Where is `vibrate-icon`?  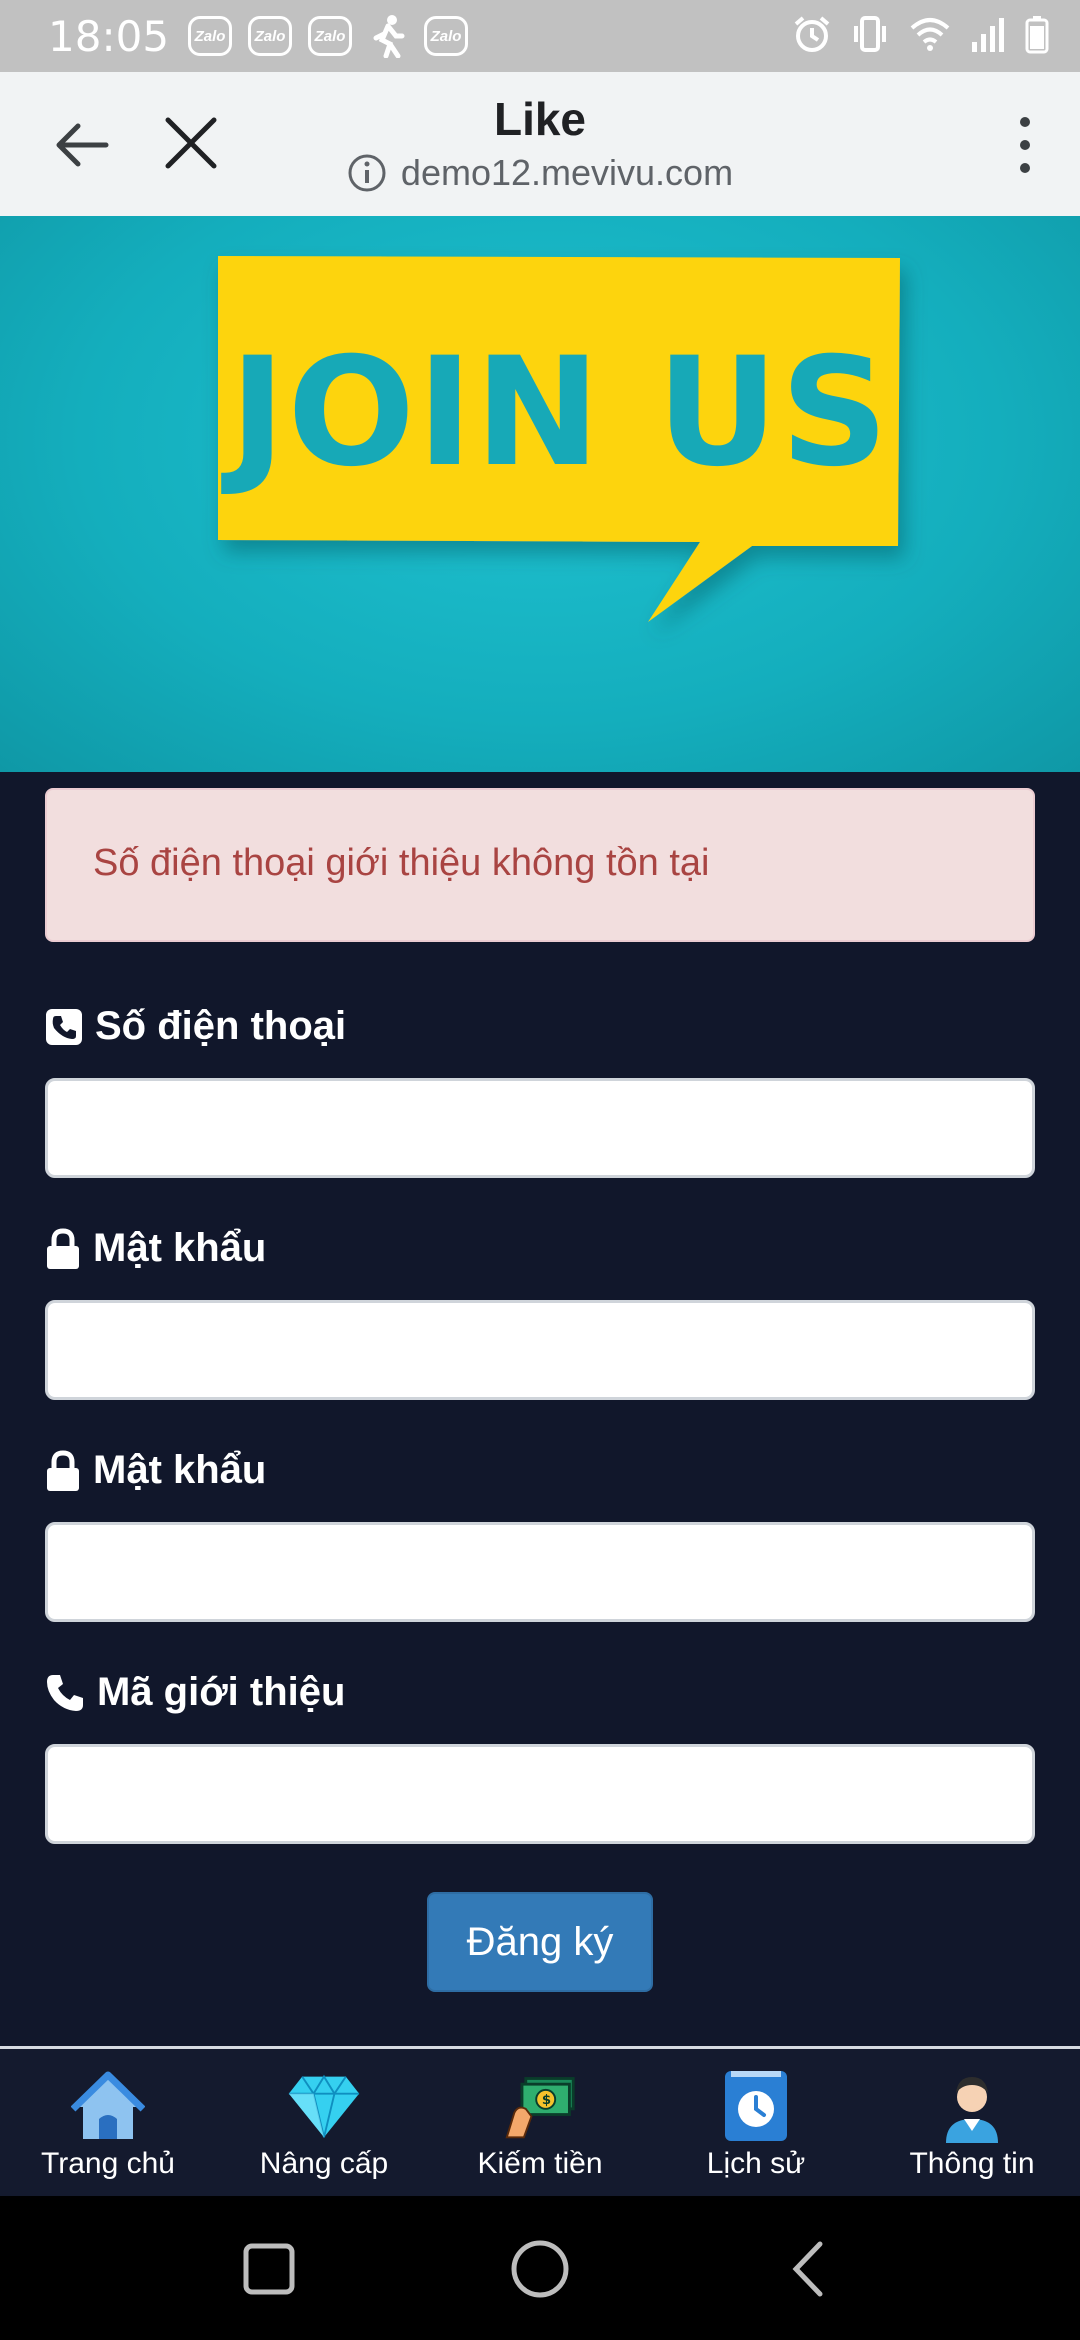 vibrate-icon is located at coordinates (870, 34).